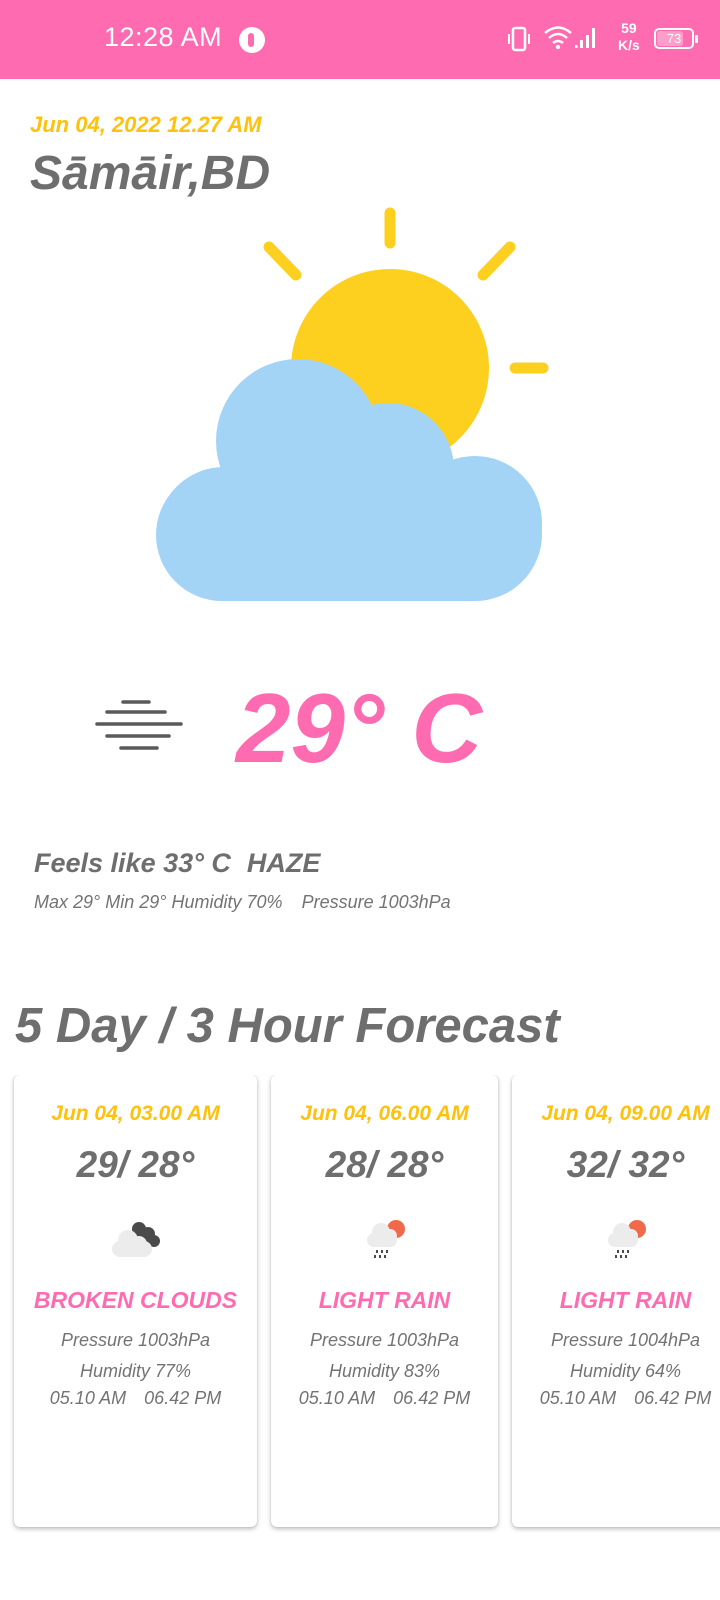 This screenshot has width=720, height=1600. Describe the element at coordinates (139, 725) in the screenshot. I see `haze-icon` at that location.